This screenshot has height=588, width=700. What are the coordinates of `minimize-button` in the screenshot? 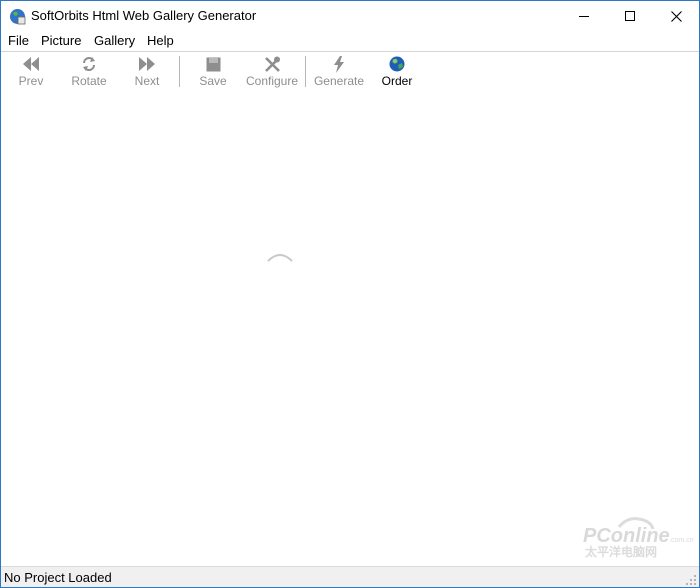 It's located at (584, 16).